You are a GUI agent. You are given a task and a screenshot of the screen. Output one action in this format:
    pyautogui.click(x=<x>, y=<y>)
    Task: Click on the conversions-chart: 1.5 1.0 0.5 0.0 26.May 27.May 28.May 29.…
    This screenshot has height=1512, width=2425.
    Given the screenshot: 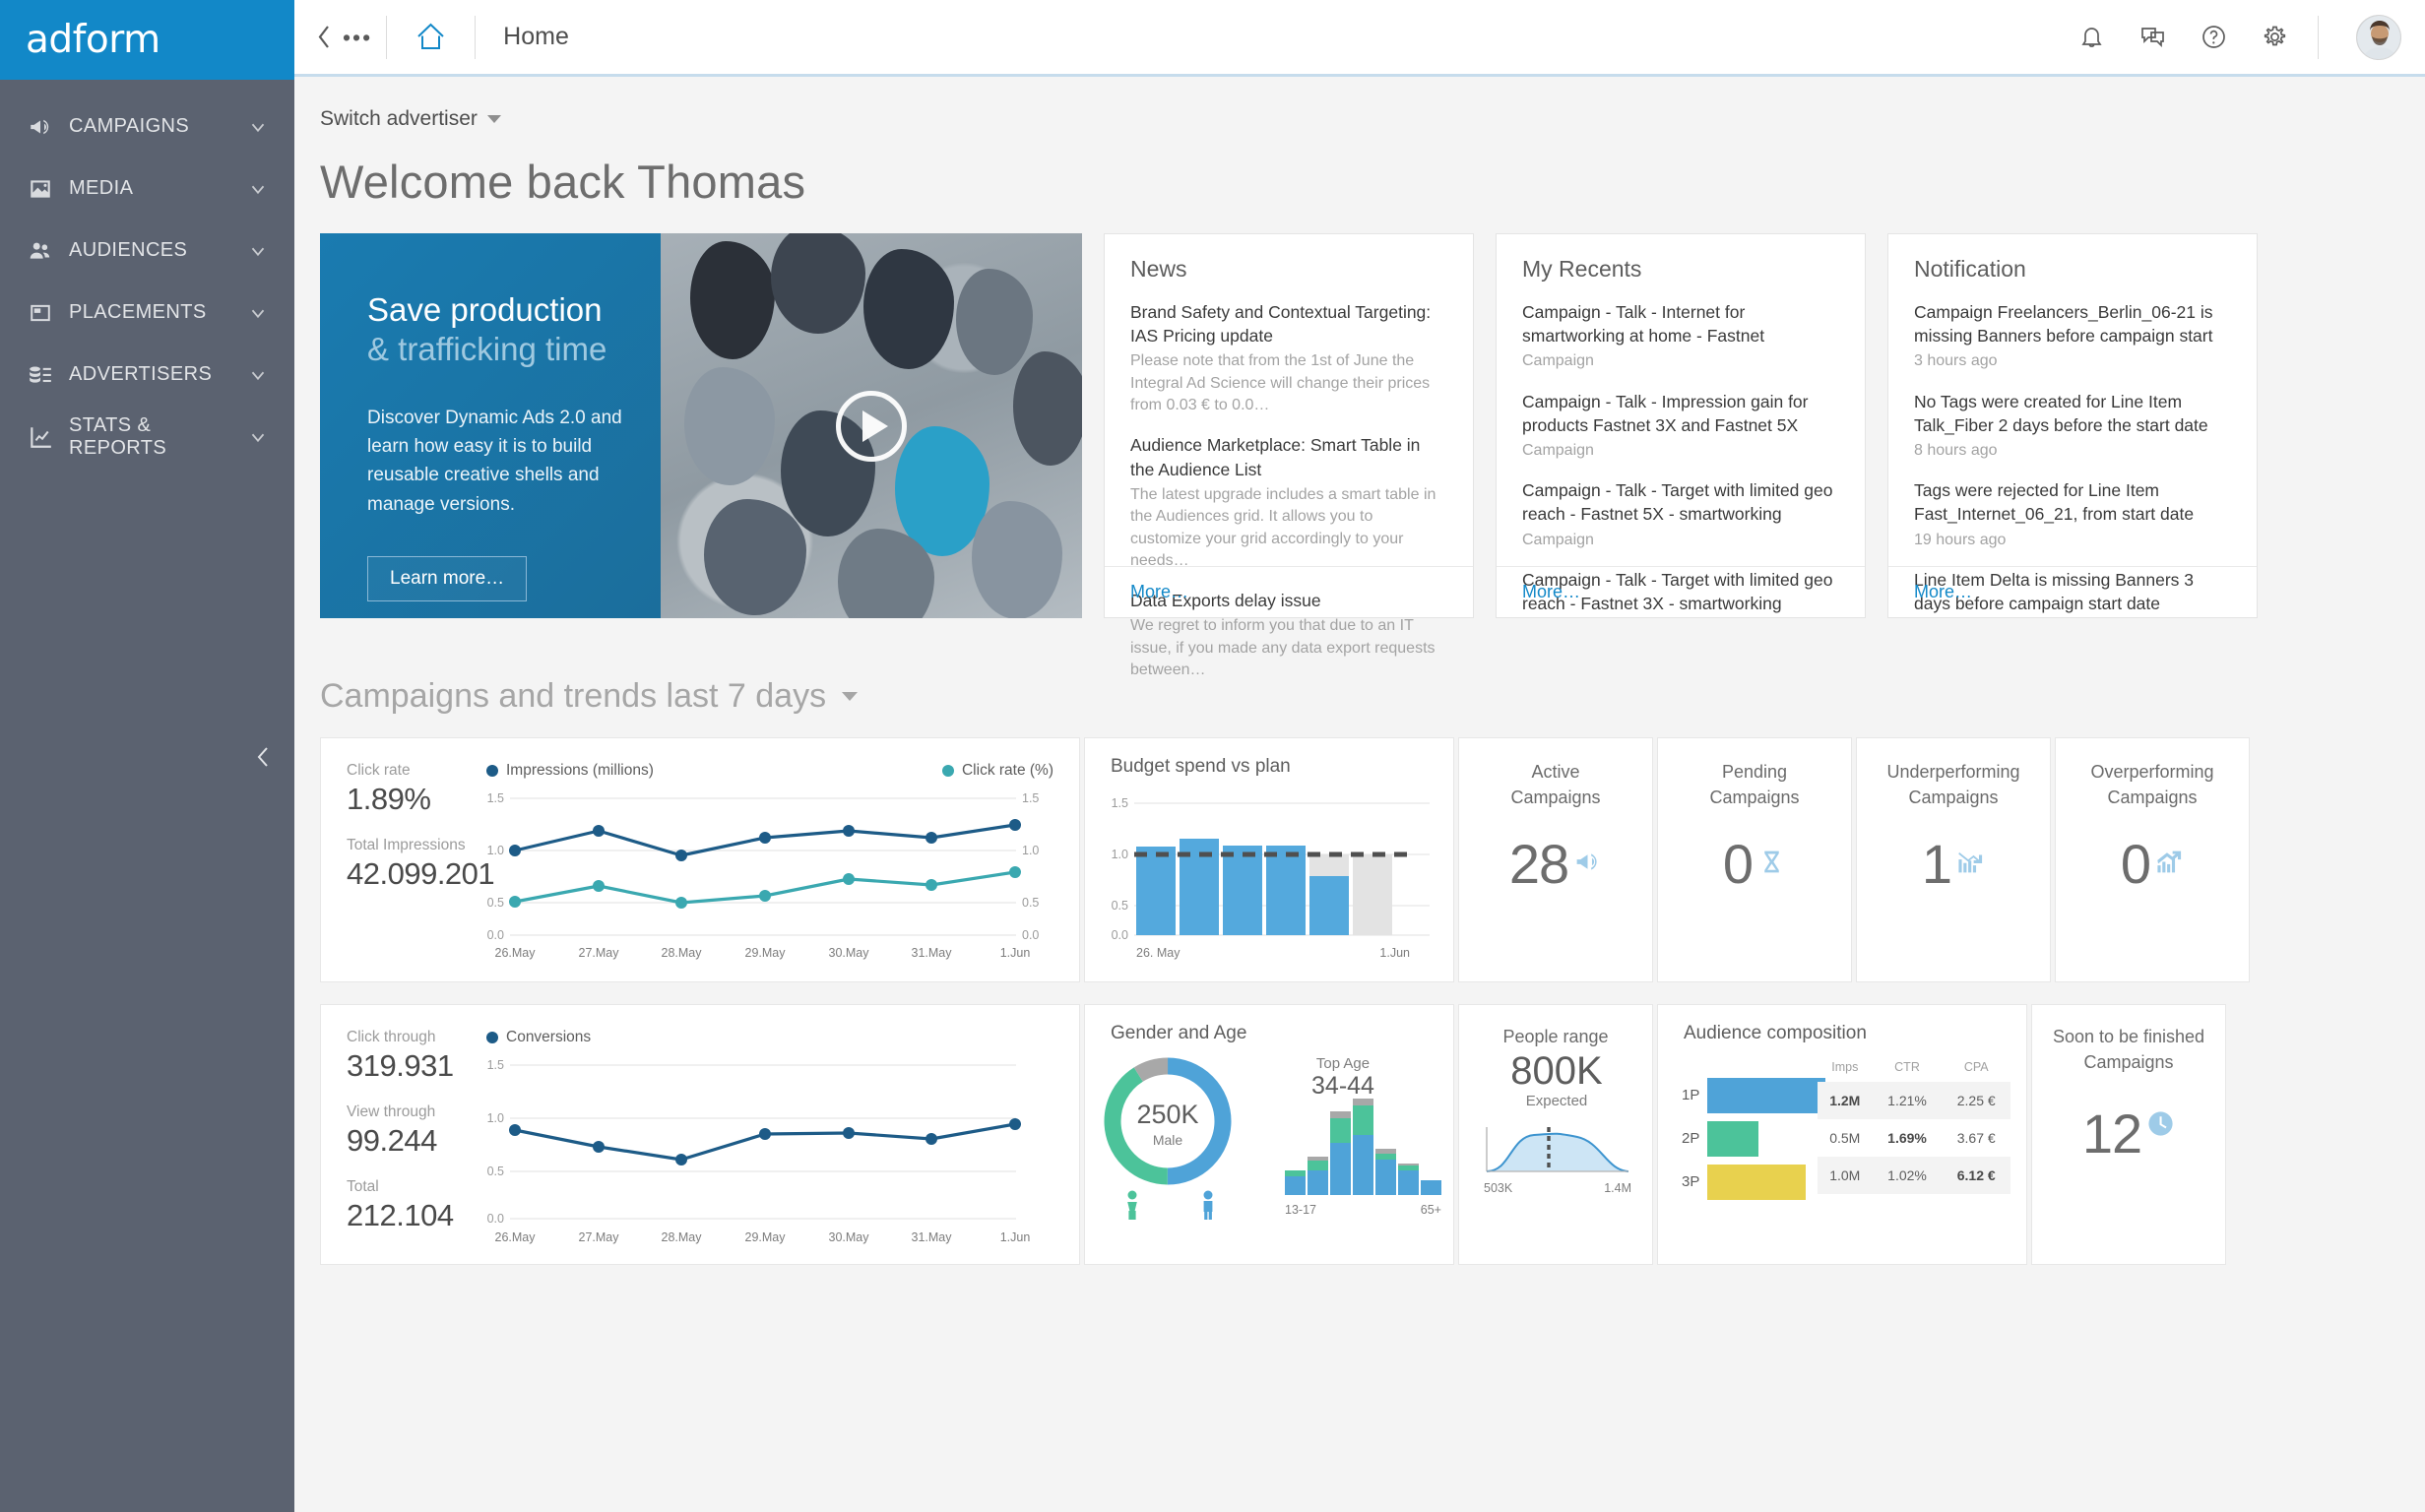 What is the action you would take?
    pyautogui.click(x=759, y=1151)
    